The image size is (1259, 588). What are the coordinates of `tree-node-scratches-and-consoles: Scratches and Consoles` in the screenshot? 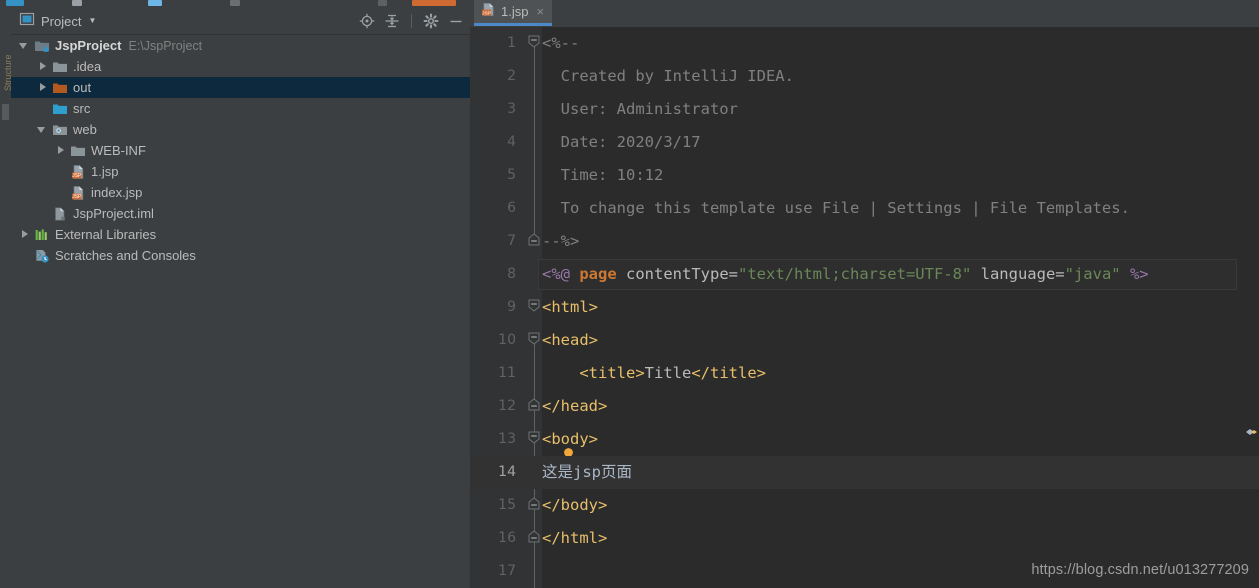 It's located at (240, 255).